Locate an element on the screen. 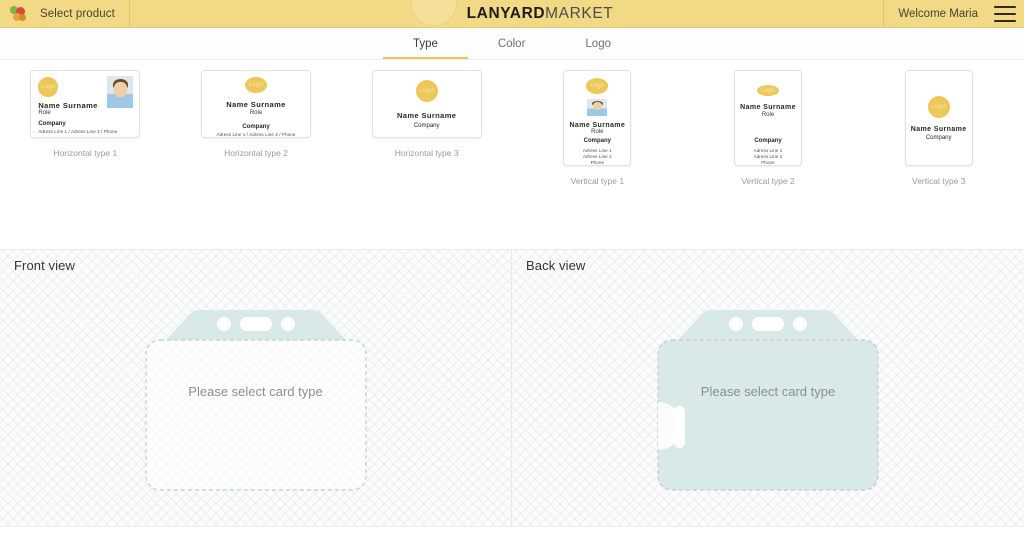 The width and height of the screenshot is (1024, 546). card-type-caption: Horizontal type 1 is located at coordinates (85, 153).